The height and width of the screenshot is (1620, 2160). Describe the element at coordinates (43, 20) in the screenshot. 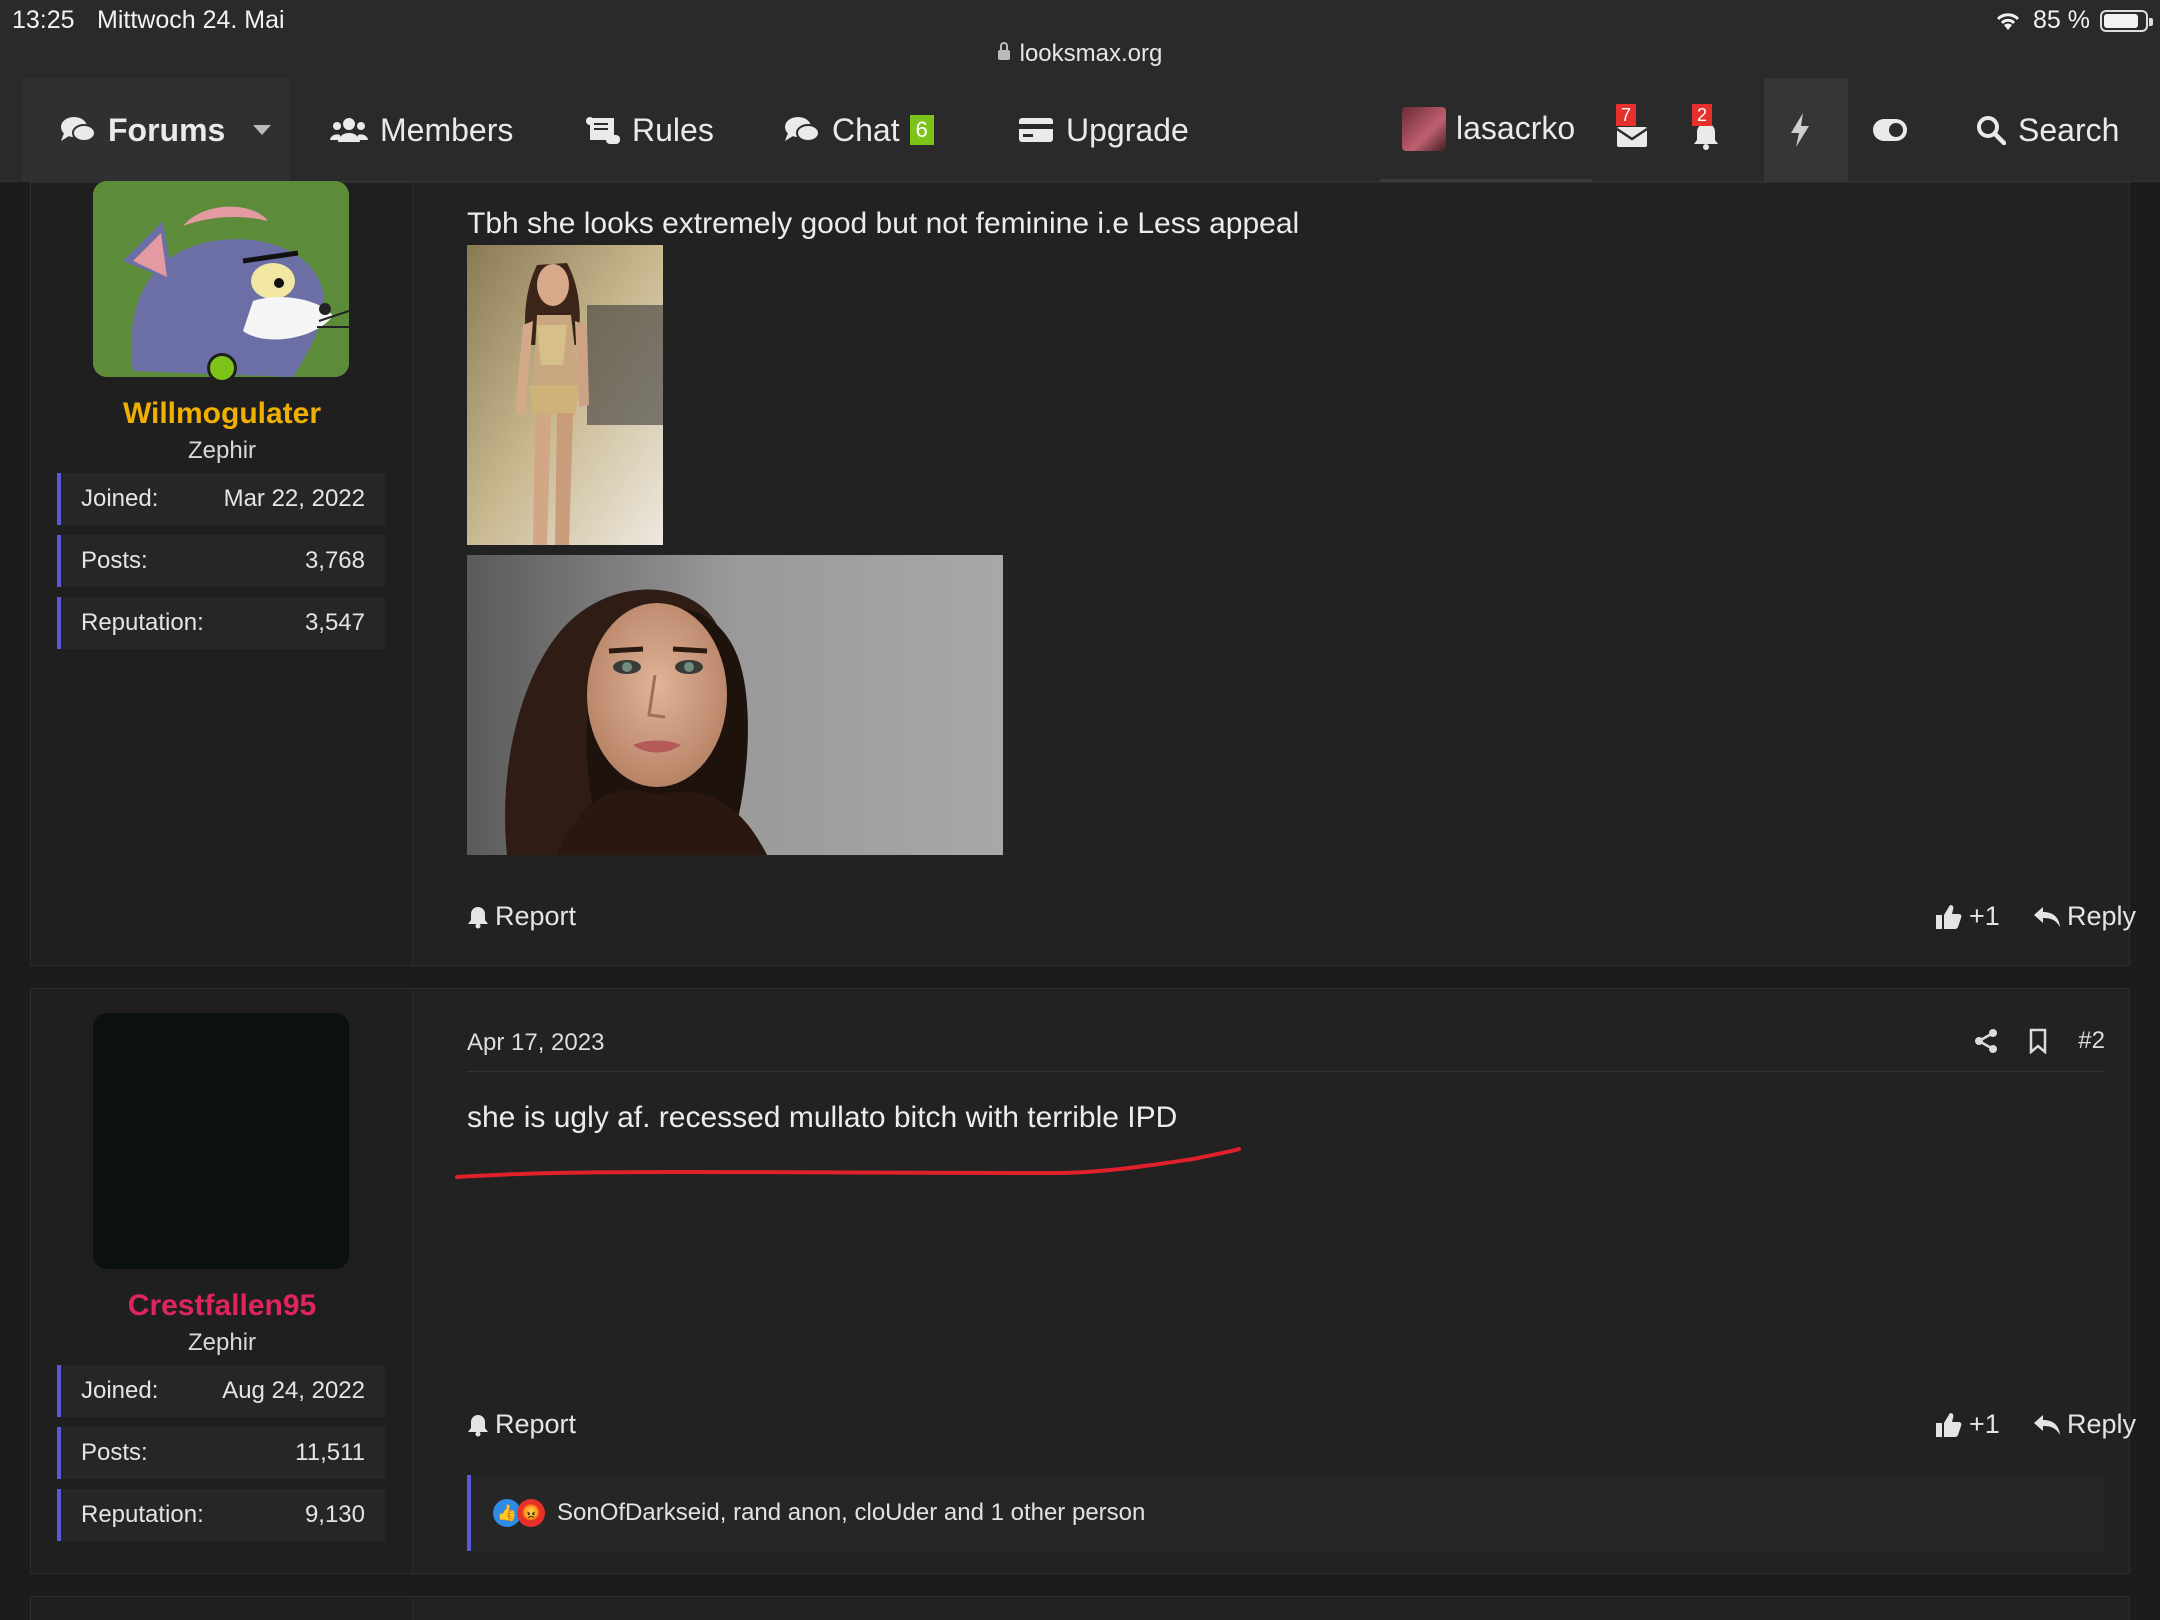

I see `status-time: 13:25` at that location.